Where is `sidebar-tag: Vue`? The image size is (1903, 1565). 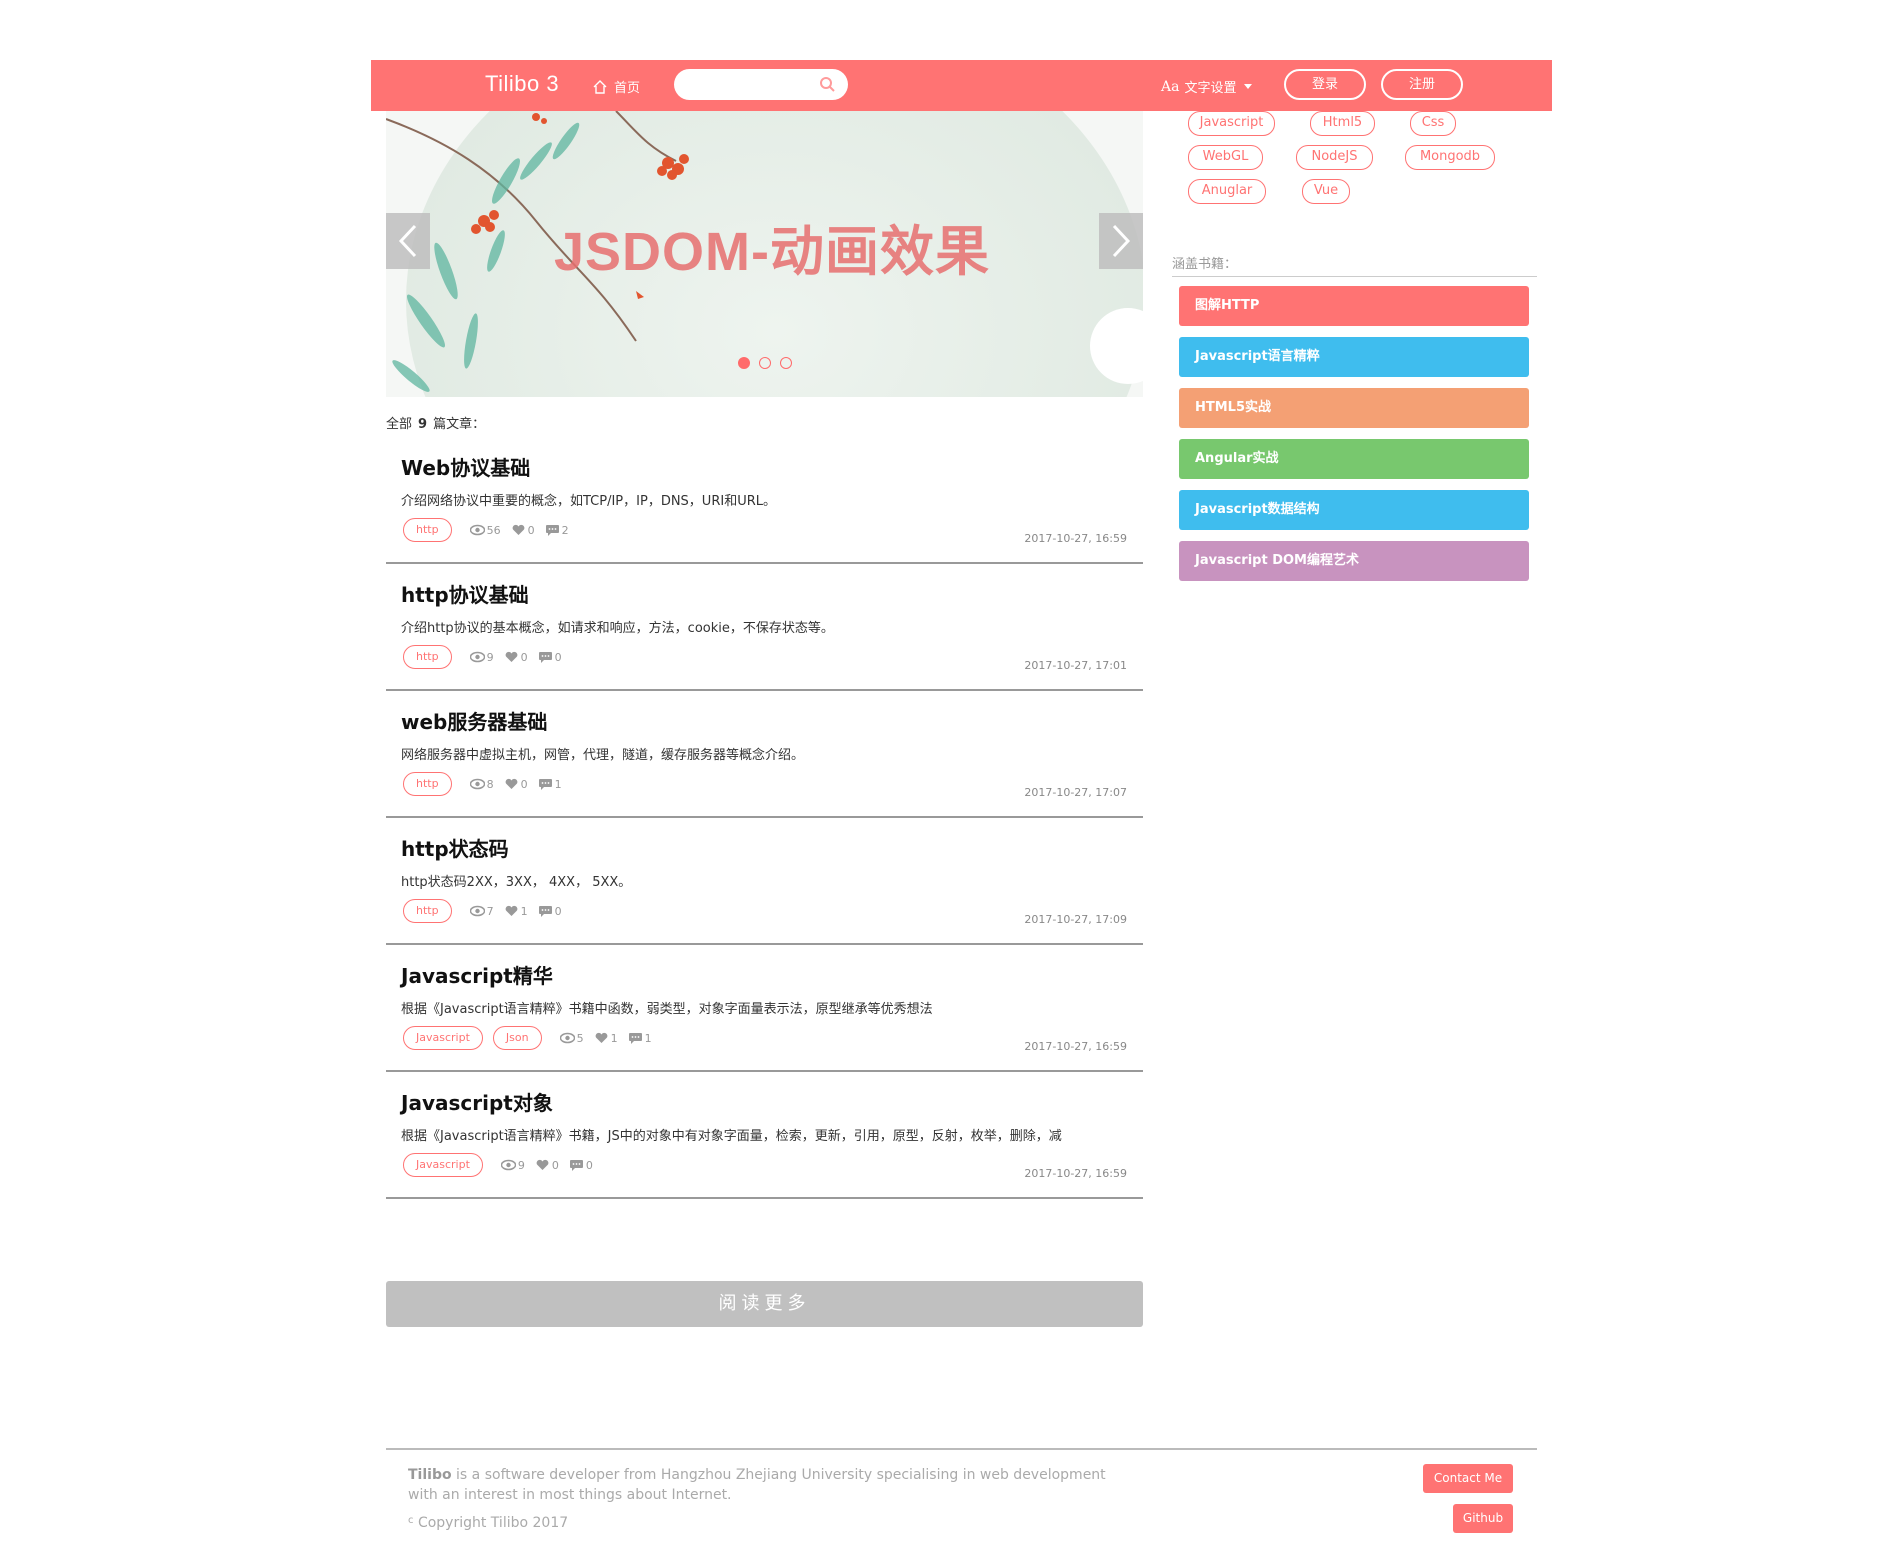 sidebar-tag: Vue is located at coordinates (1326, 191).